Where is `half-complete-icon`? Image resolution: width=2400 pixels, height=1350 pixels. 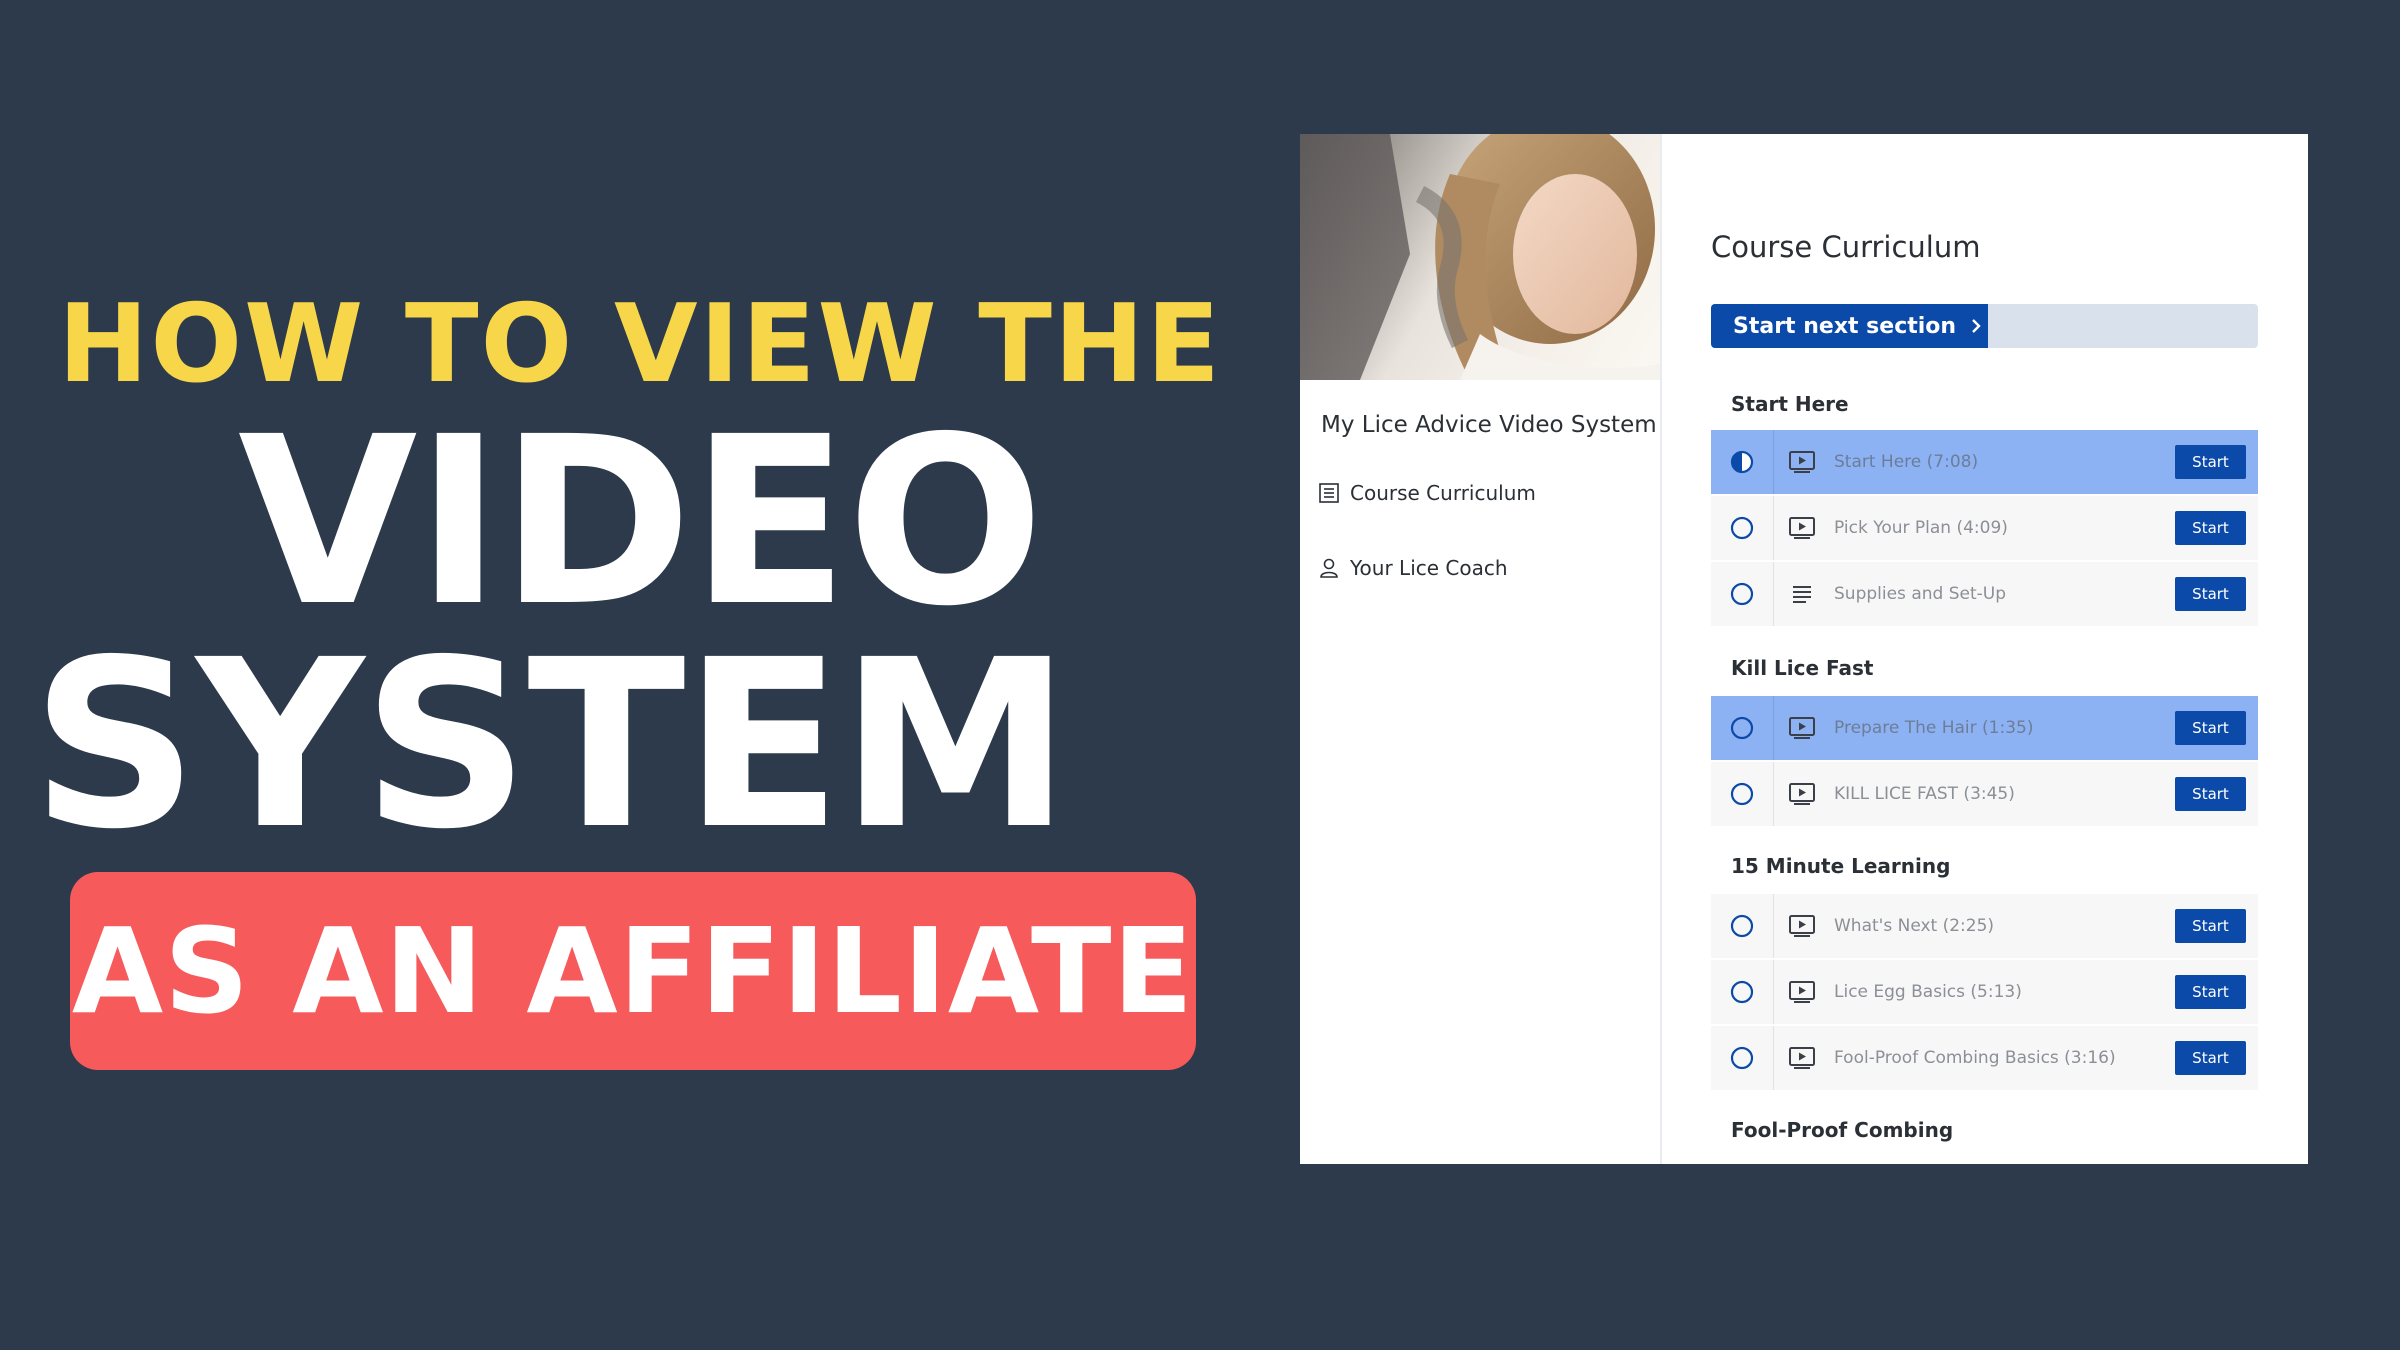 half-complete-icon is located at coordinates (1742, 462).